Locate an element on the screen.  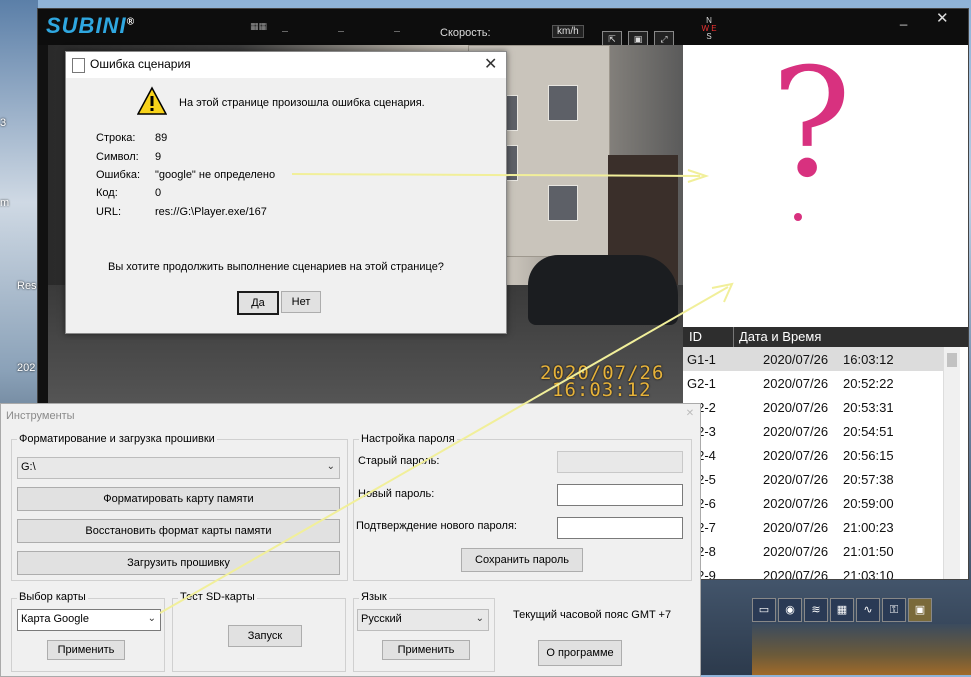
field-value: 0 is located at coordinates (158, 193).